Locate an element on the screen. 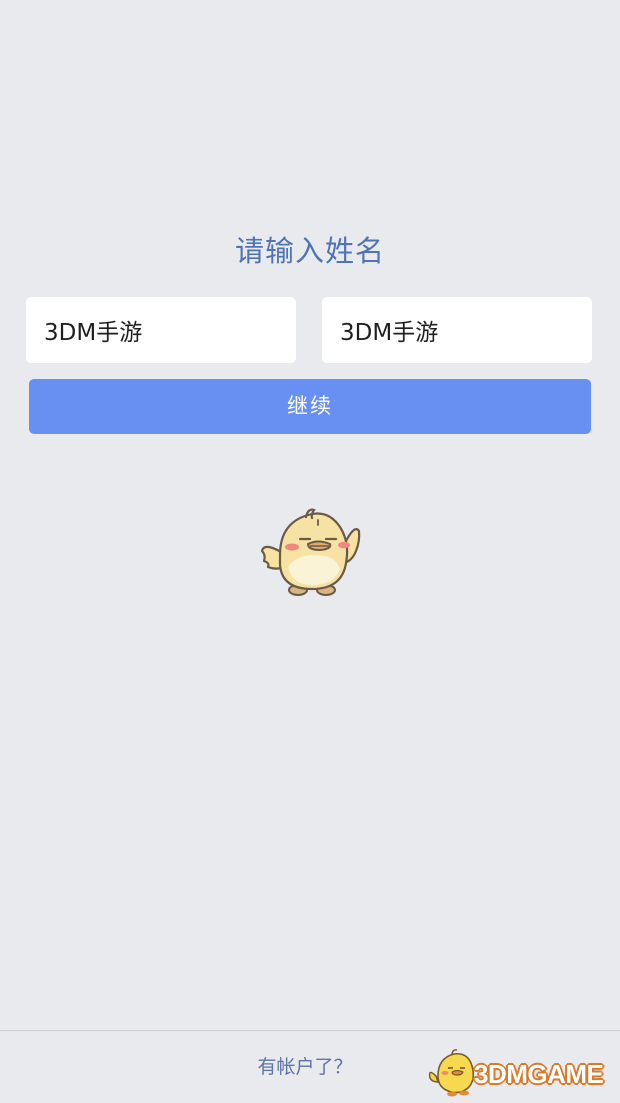 Image resolution: width=620 pixels, height=1103 pixels. continue-button: 继续 is located at coordinates (310, 406).